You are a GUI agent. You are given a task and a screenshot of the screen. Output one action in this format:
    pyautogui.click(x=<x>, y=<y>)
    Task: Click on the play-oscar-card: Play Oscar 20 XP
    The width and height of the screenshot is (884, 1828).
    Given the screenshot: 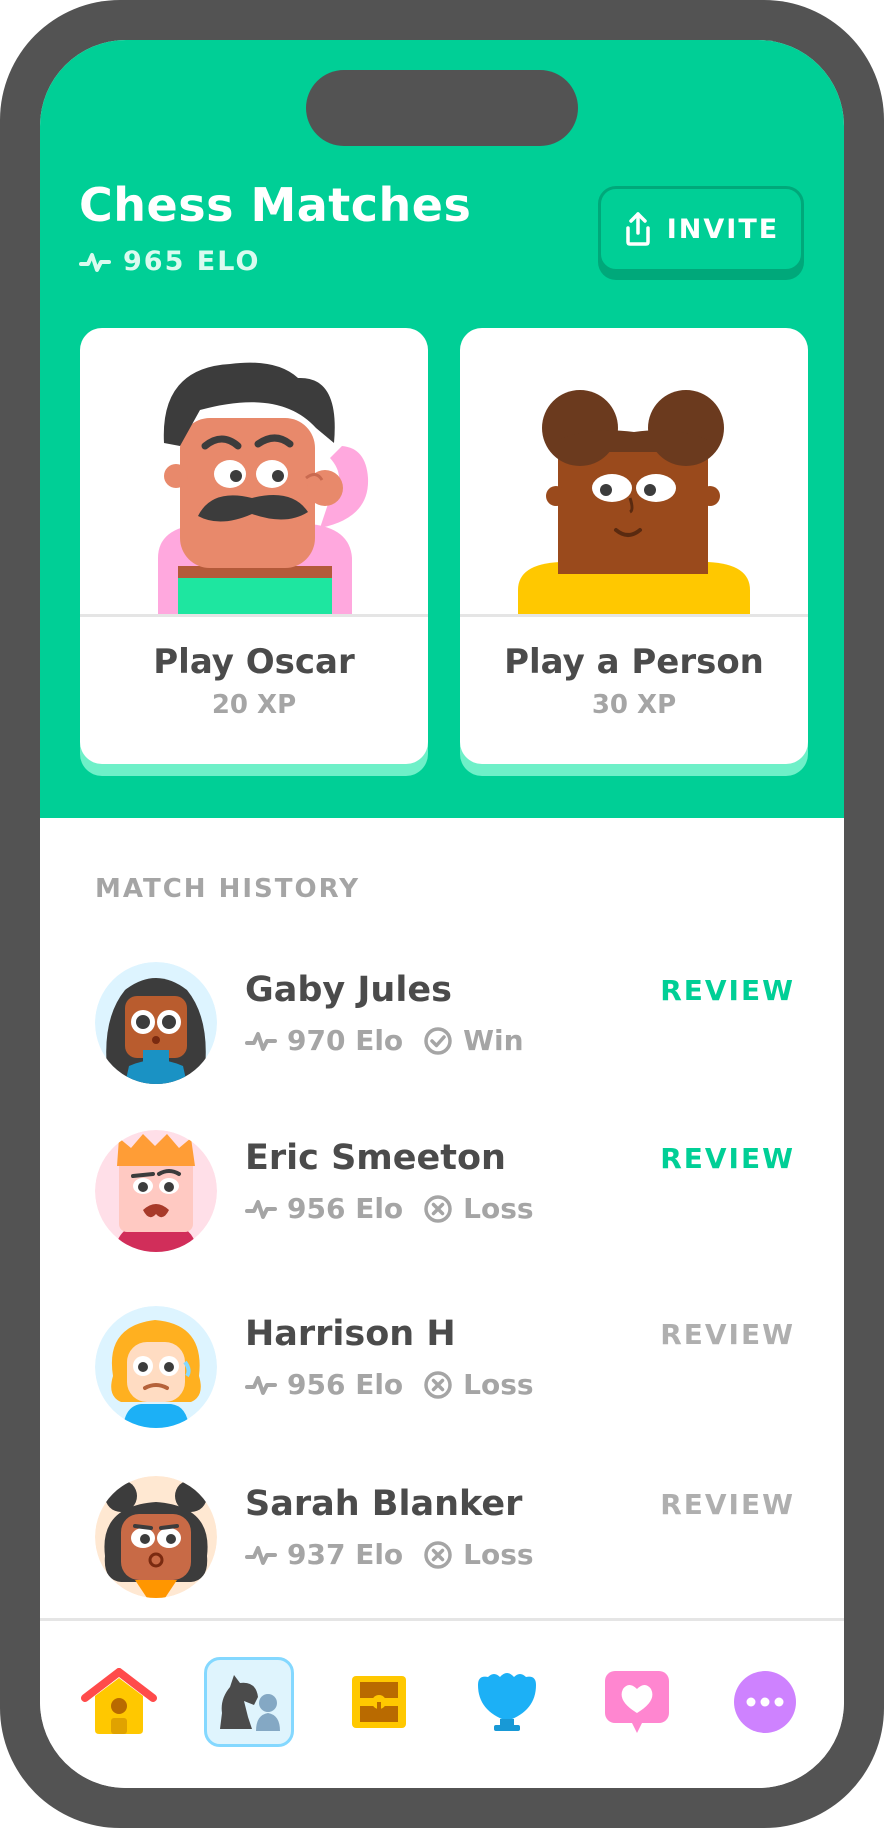 What is the action you would take?
    pyautogui.click(x=254, y=546)
    